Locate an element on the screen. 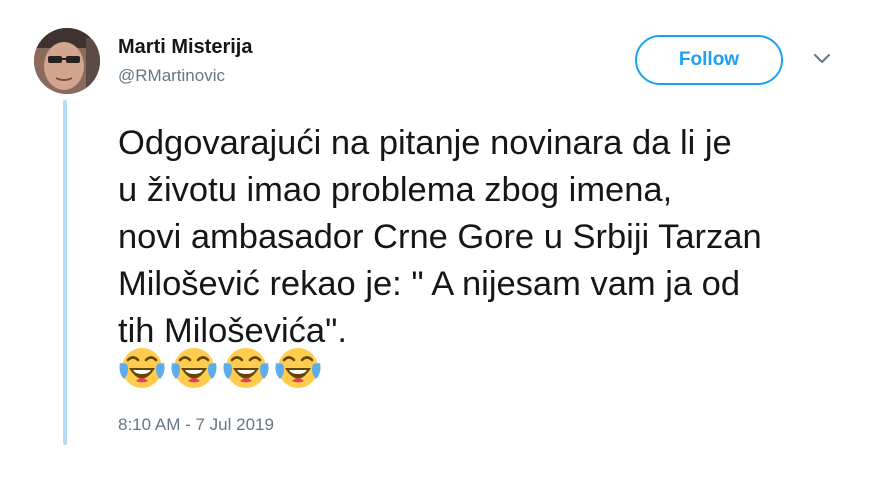  tweet-timestamp: 8:10 AM - 7 Jul 2019 is located at coordinates (196, 425).